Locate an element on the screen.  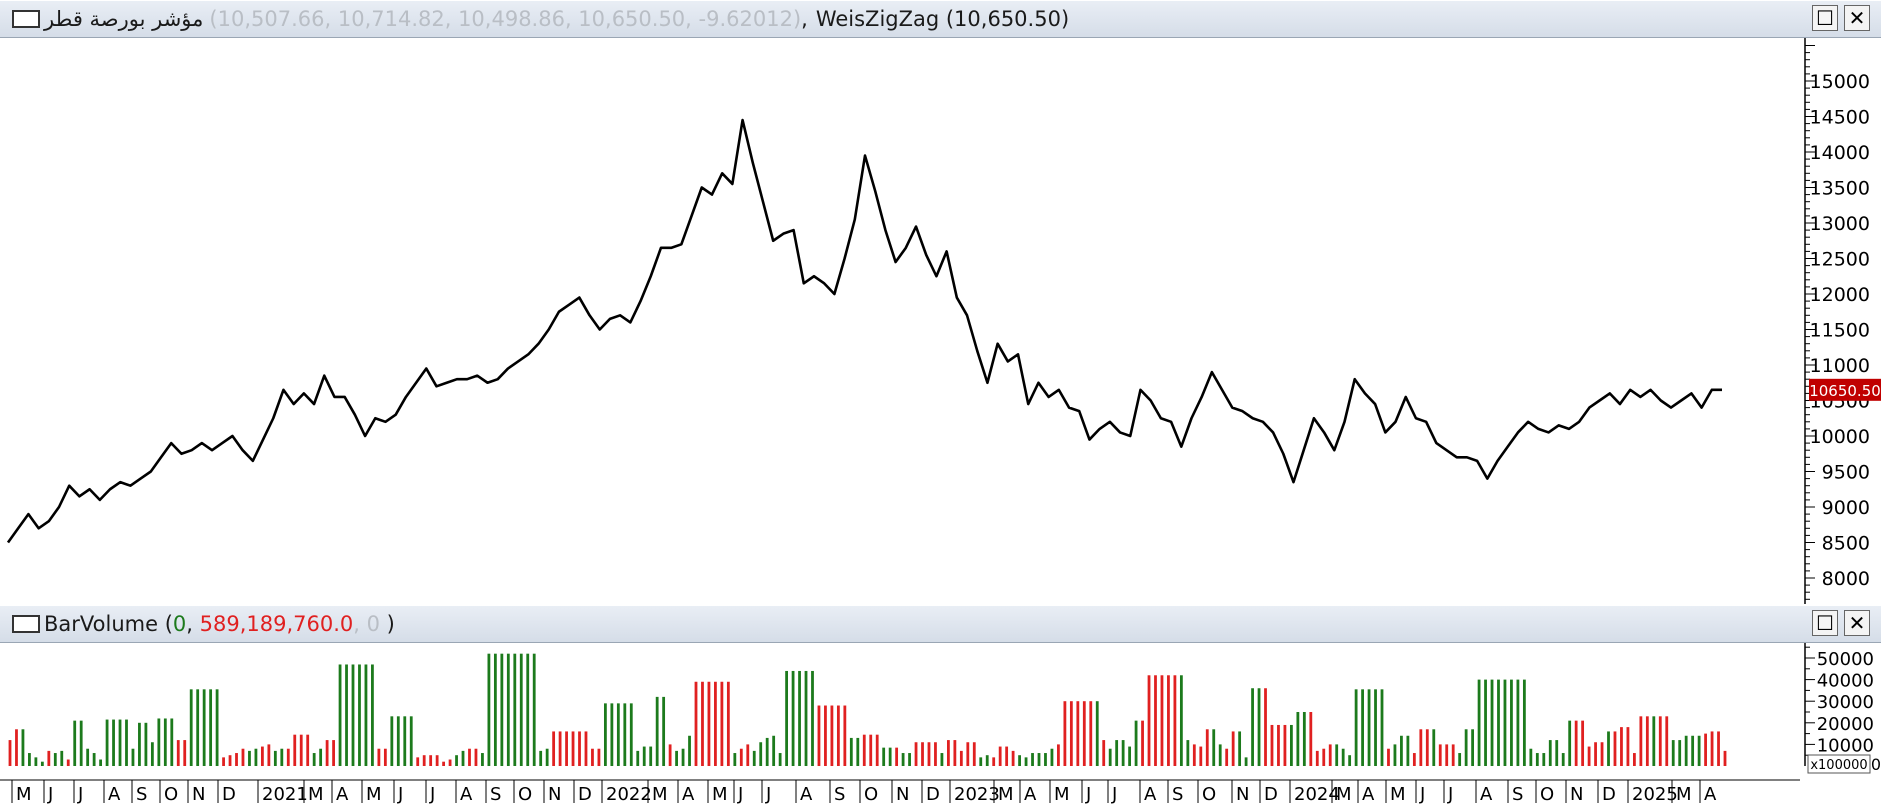
volume-pane-header: BarVolume (0, 589,189,760.0, 0 ) ☐ ✕ is located at coordinates (940, 624).